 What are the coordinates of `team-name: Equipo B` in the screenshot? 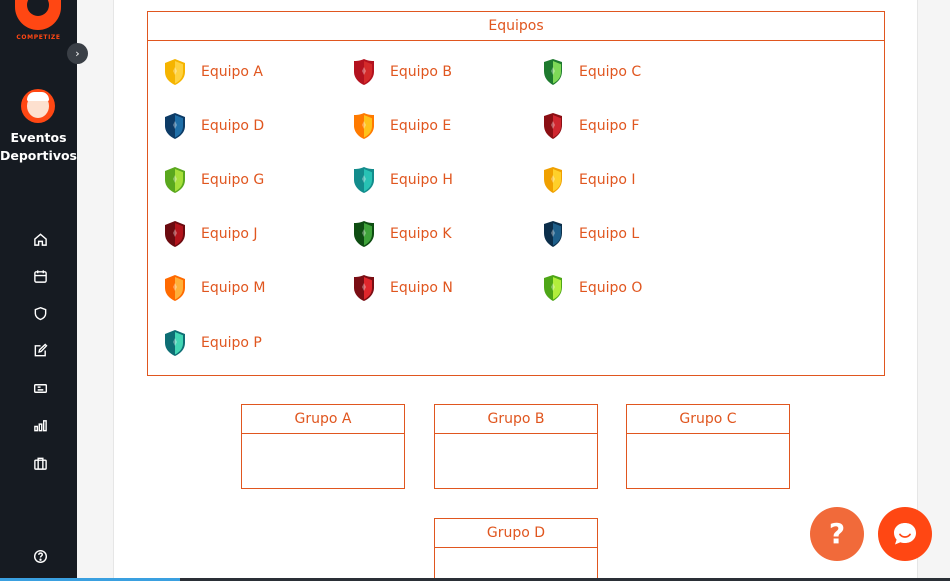 It's located at (421, 72).